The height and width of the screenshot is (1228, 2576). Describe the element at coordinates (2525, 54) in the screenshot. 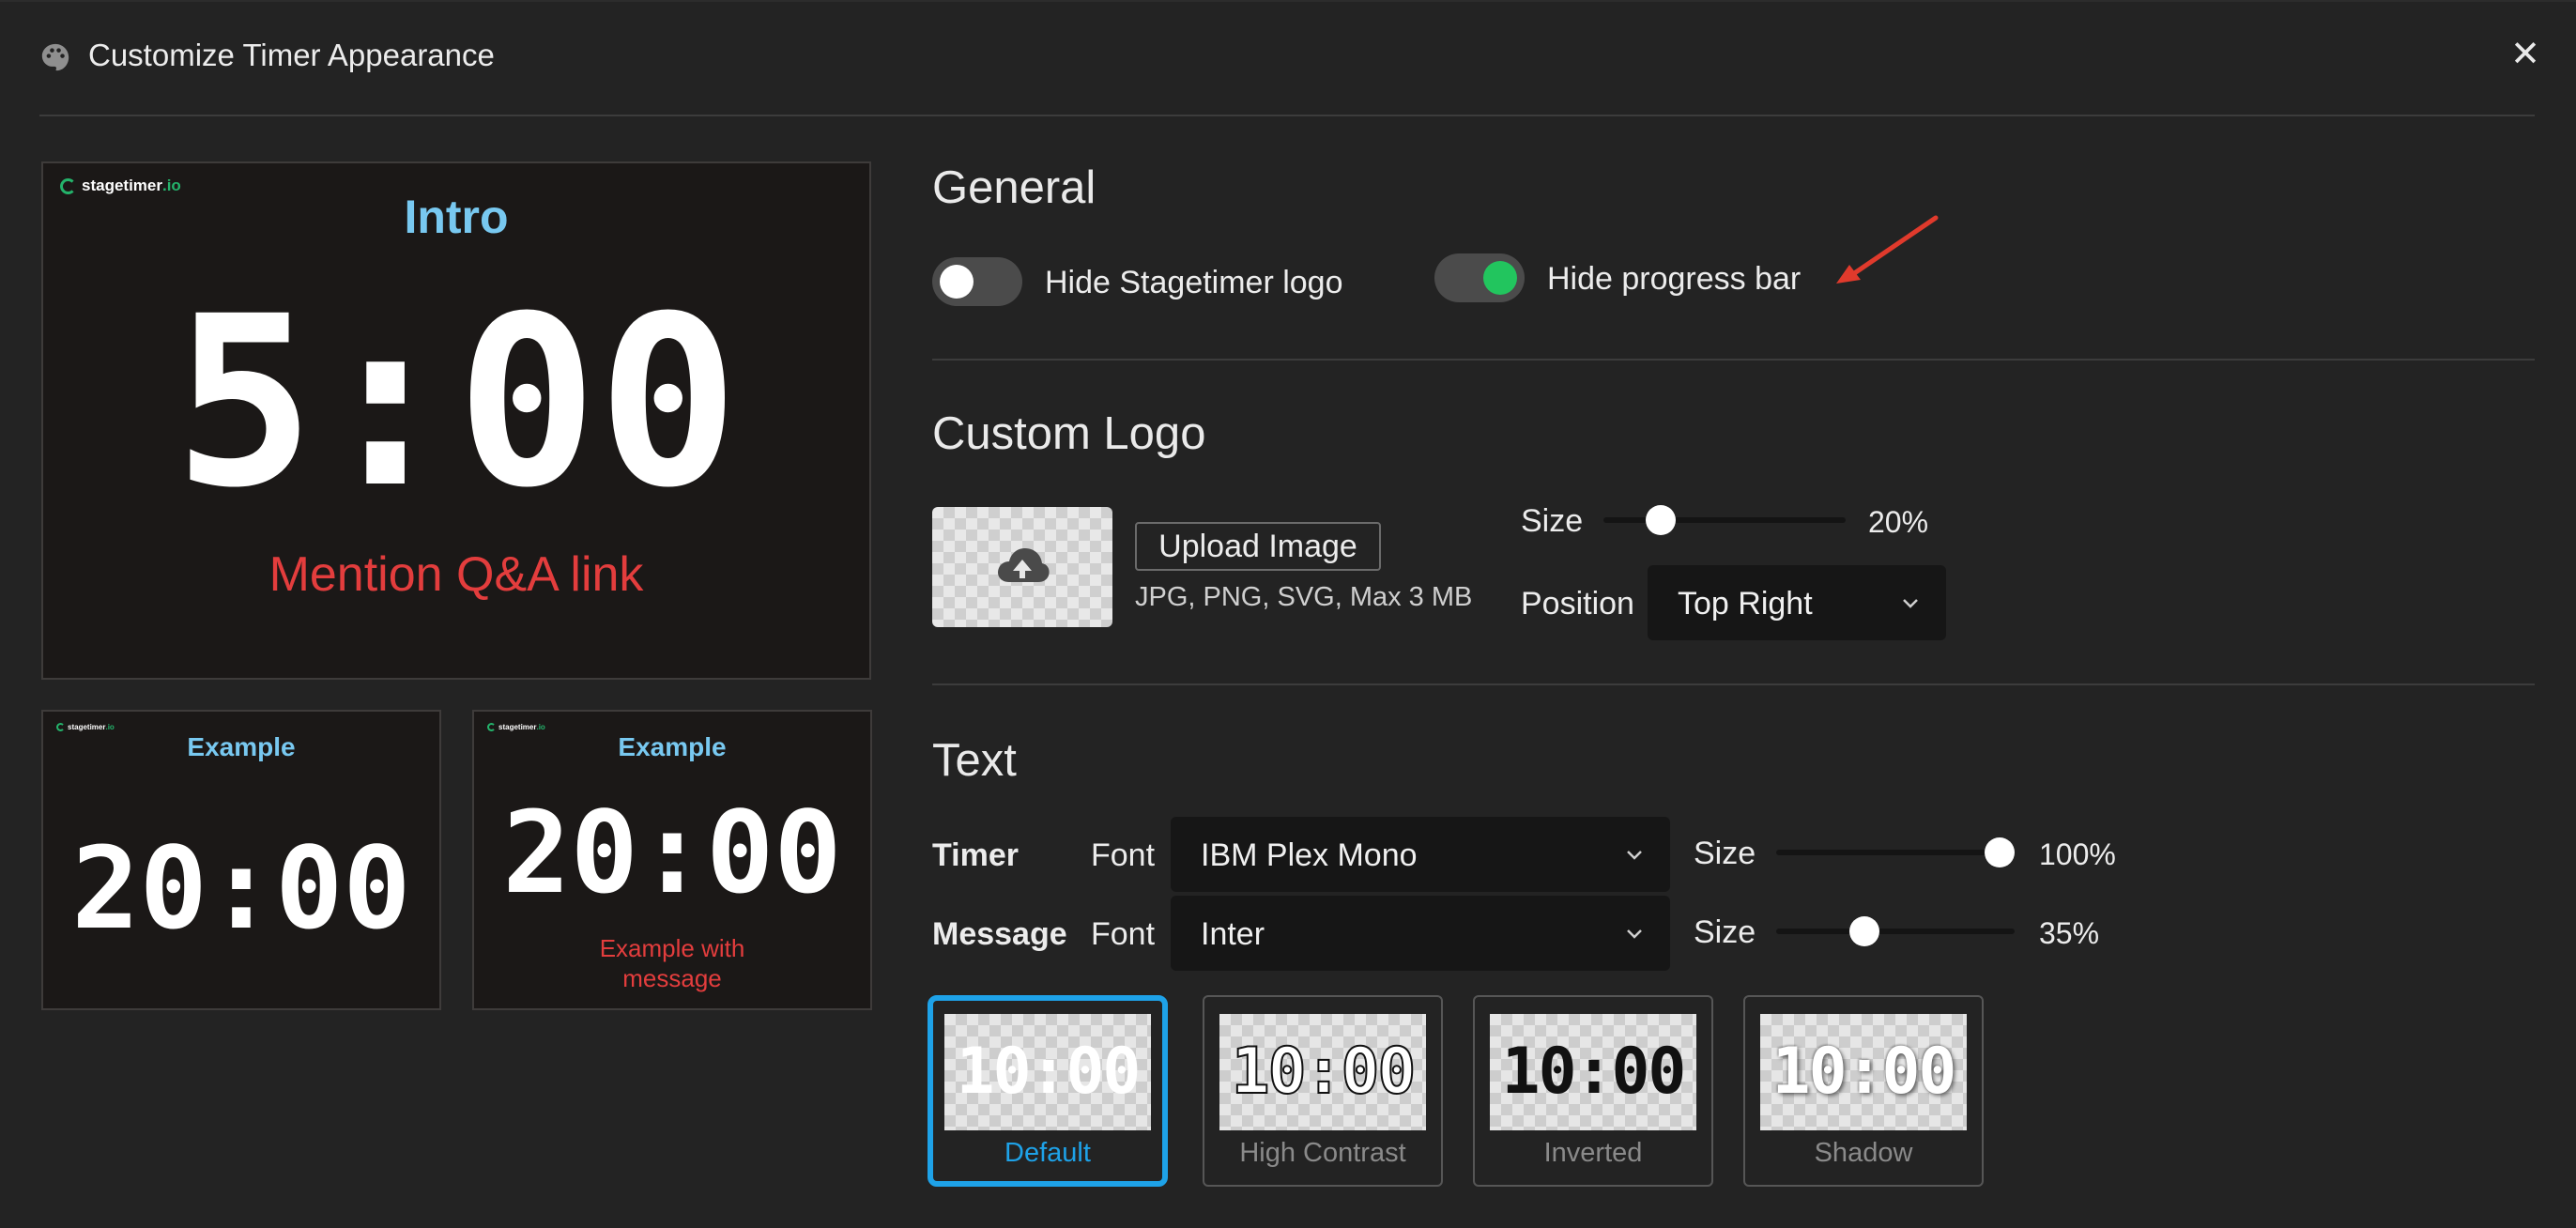

I see `close-icon: ✕` at that location.